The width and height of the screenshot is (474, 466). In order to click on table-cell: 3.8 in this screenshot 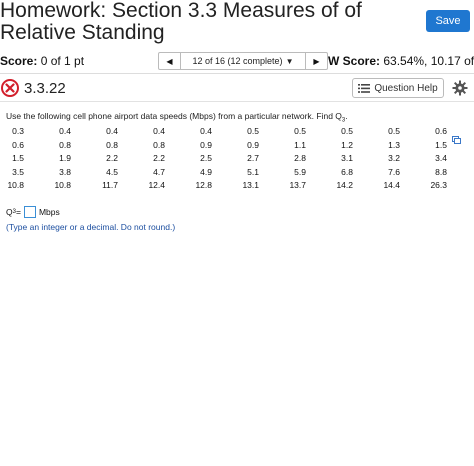, I will do `click(65, 171)`.